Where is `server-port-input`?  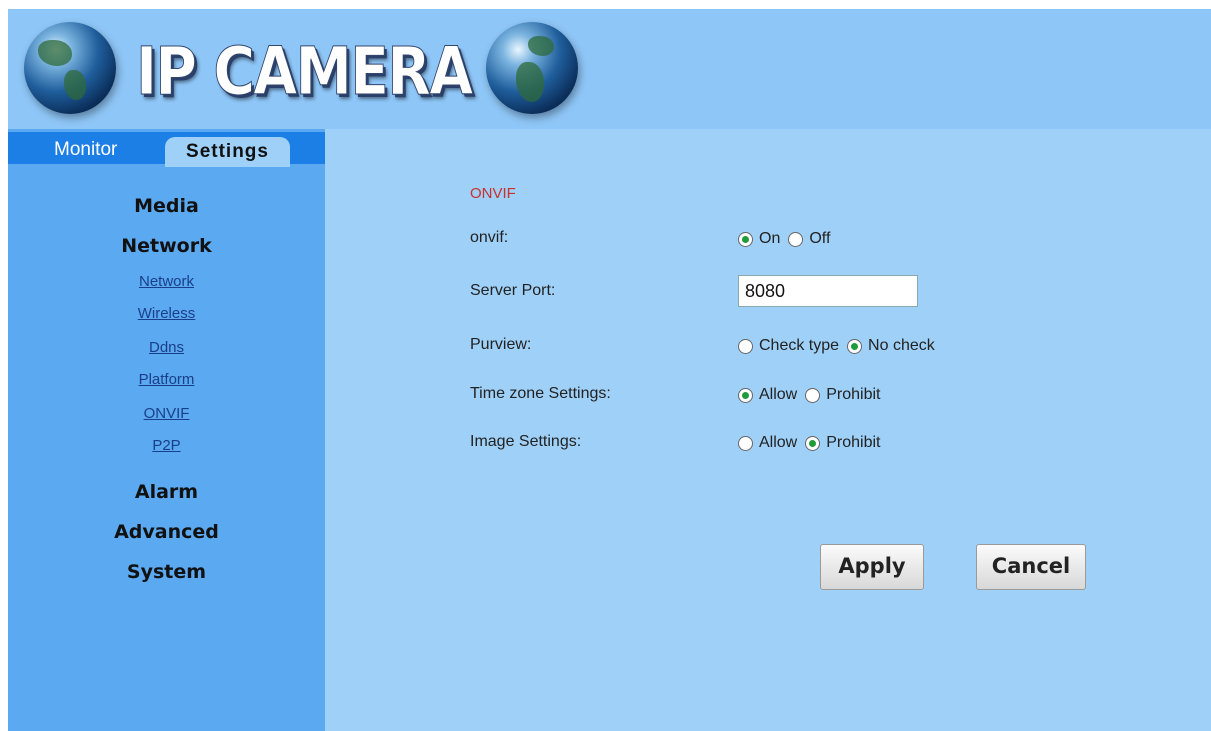 server-port-input is located at coordinates (828, 291).